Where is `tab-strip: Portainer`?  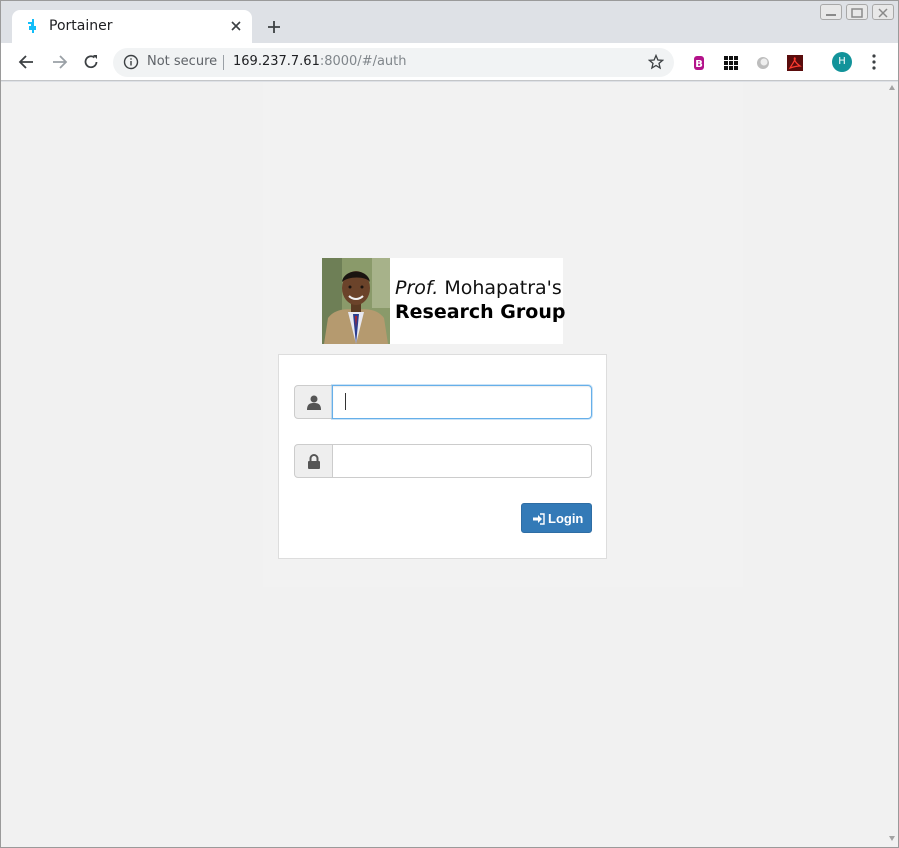
tab-strip: Portainer is located at coordinates (449, 22).